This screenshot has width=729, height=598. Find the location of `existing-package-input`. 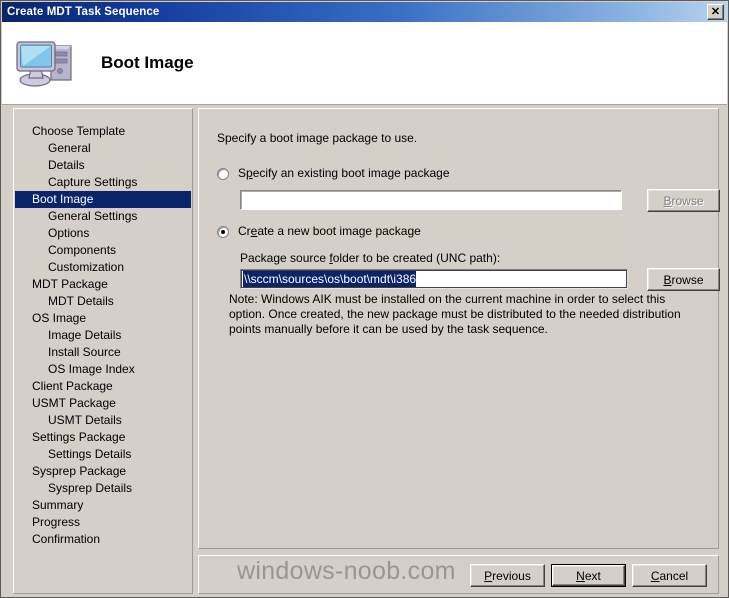

existing-package-input is located at coordinates (431, 200).